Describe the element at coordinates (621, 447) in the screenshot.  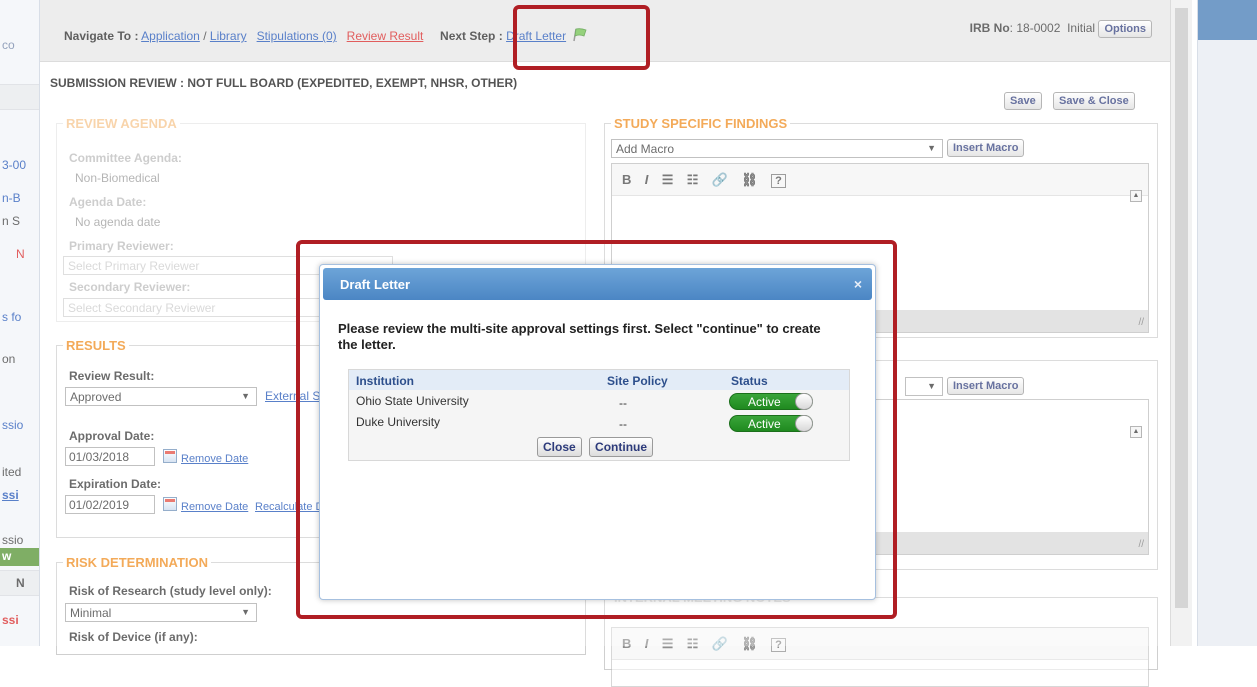
I see `continue-button: Continue` at that location.